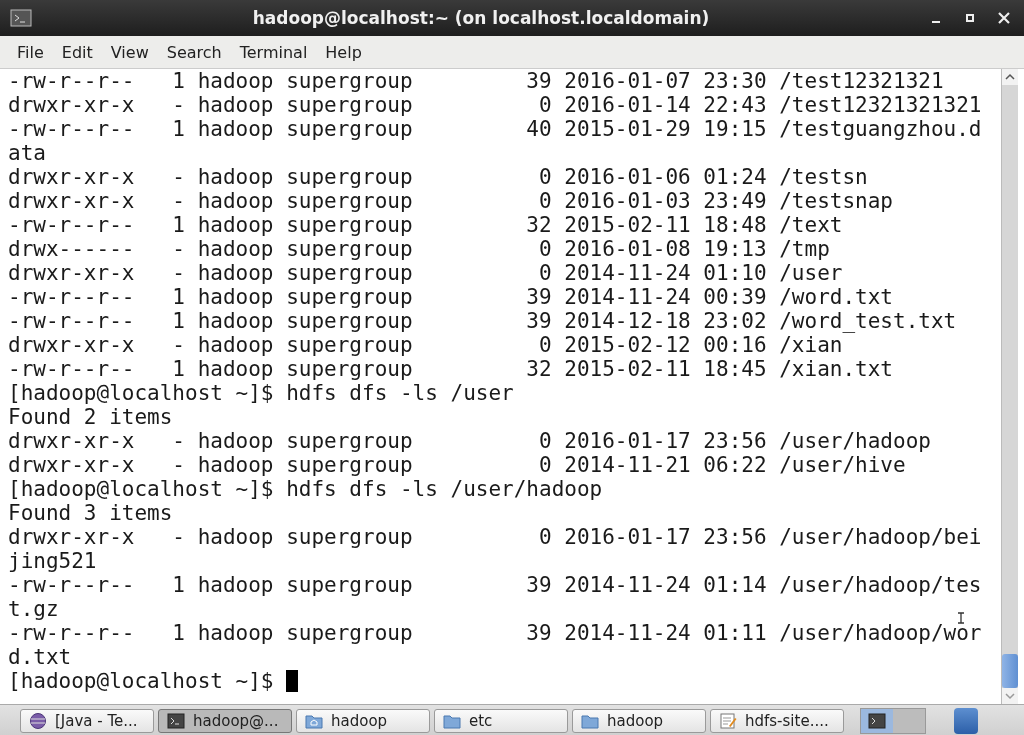 This screenshot has width=1024, height=735. What do you see at coordinates (194, 52) in the screenshot?
I see `menu-item: Search` at bounding box center [194, 52].